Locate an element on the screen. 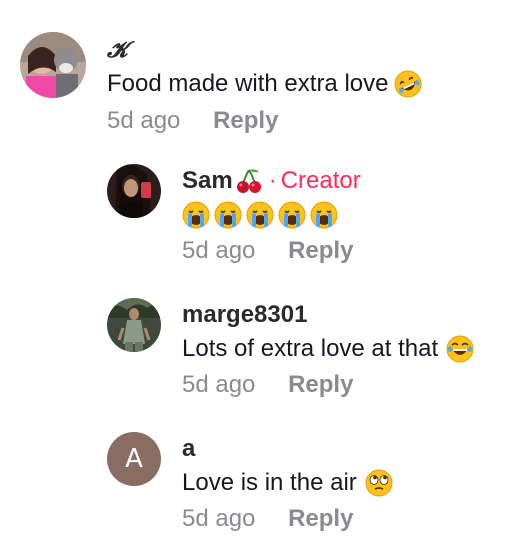 Image resolution: width=519 pixels, height=557 pixels. comment-text: Food made with extra love is located at coordinates (313, 84).